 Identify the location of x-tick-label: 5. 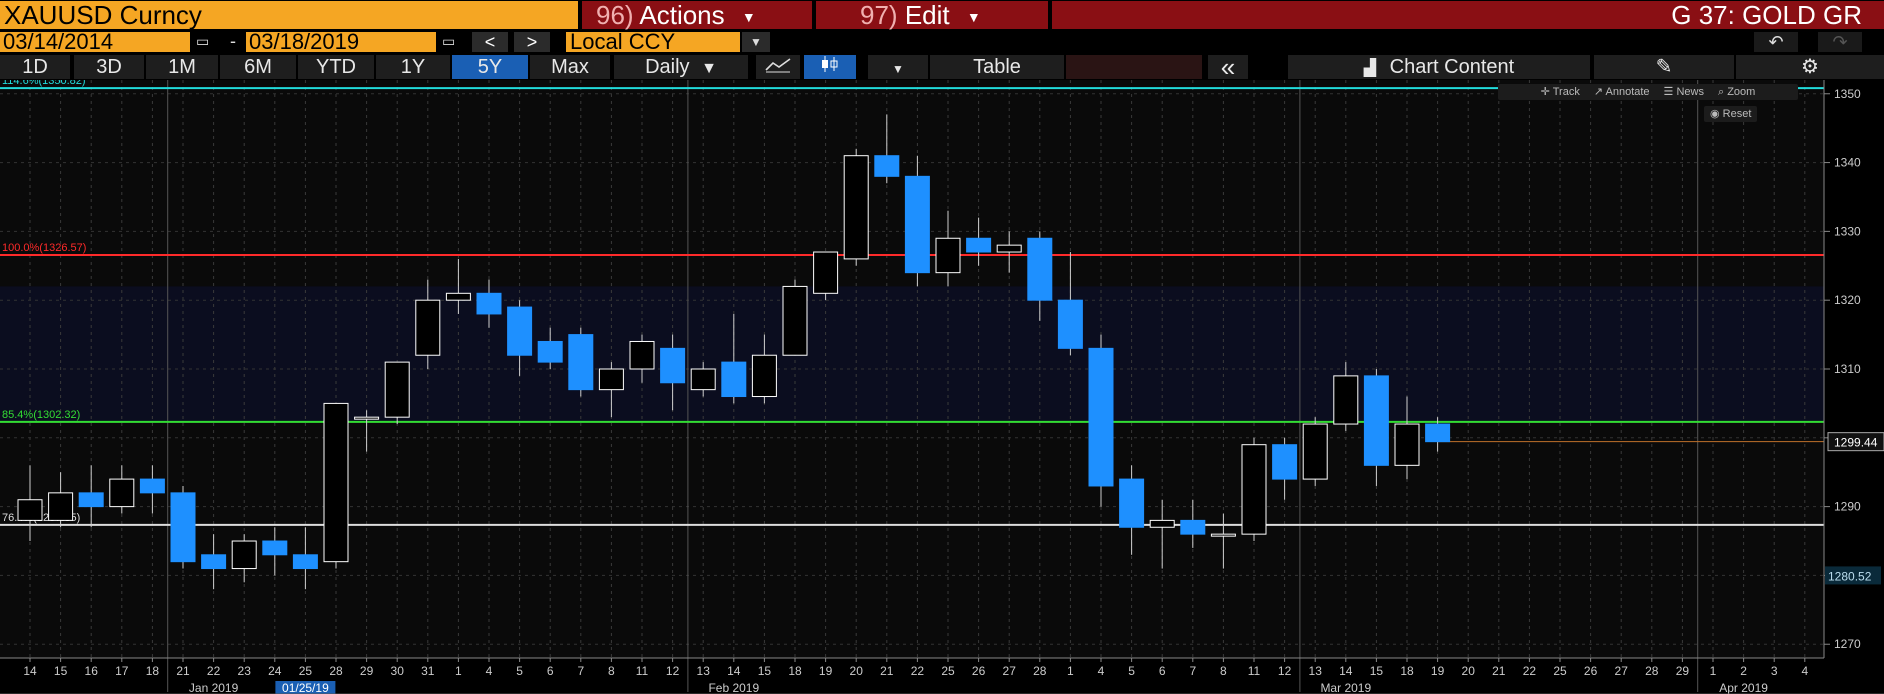
(519, 671).